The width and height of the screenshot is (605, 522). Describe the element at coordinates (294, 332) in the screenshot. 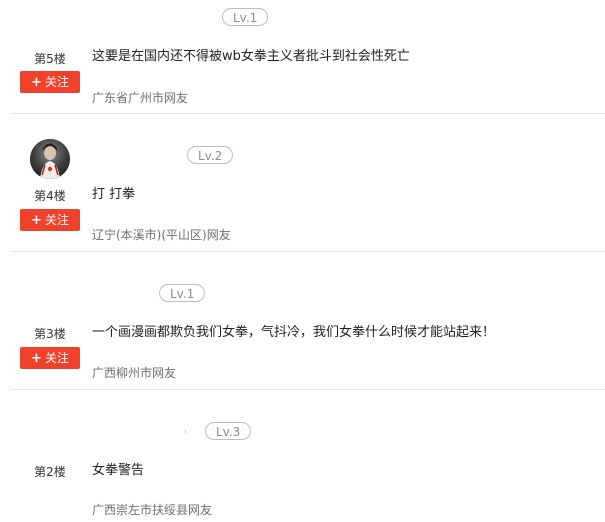

I see `comment-content: 一个画漫画都欺负我们女拳，气抖冷，我们女拳什么时候才能站起来！` at that location.